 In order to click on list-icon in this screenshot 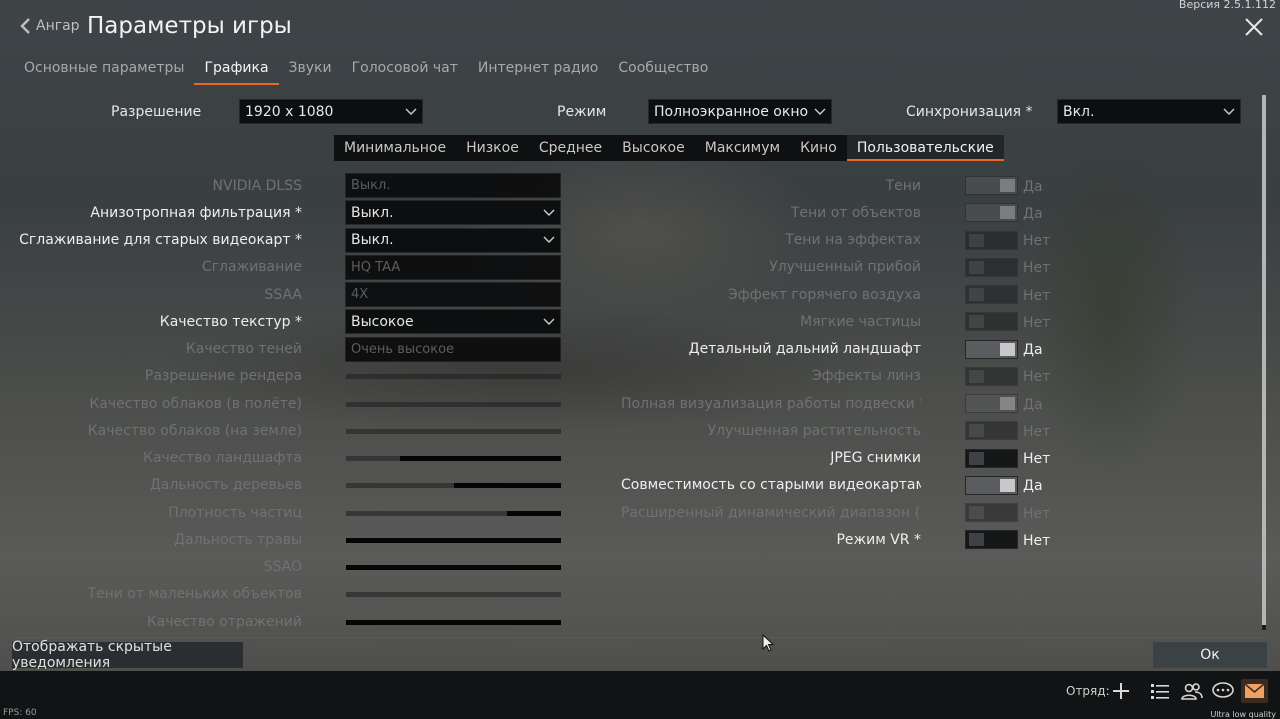, I will do `click(1160, 691)`.